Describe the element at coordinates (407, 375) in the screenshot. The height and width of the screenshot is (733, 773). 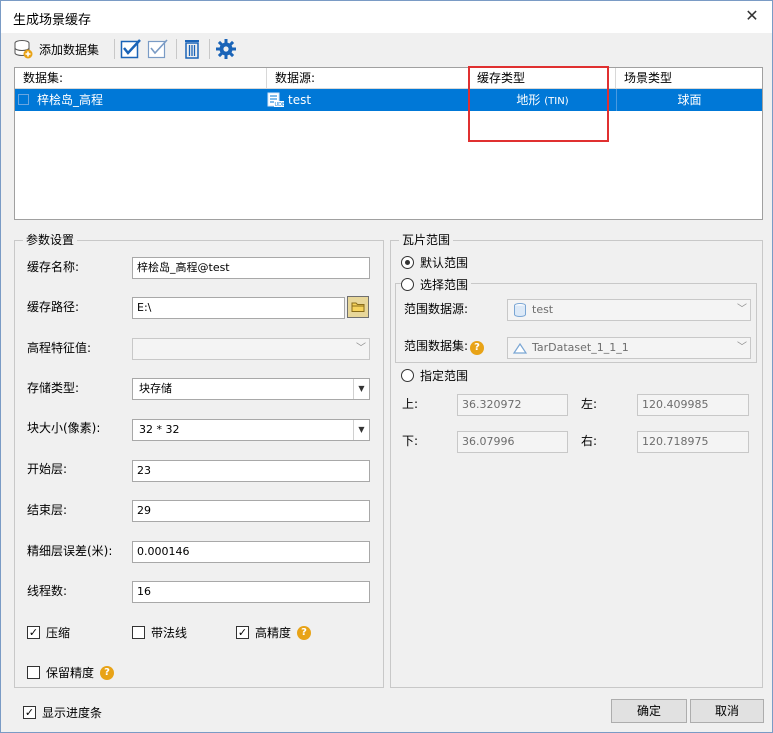
I see `radio-empty-icon` at that location.